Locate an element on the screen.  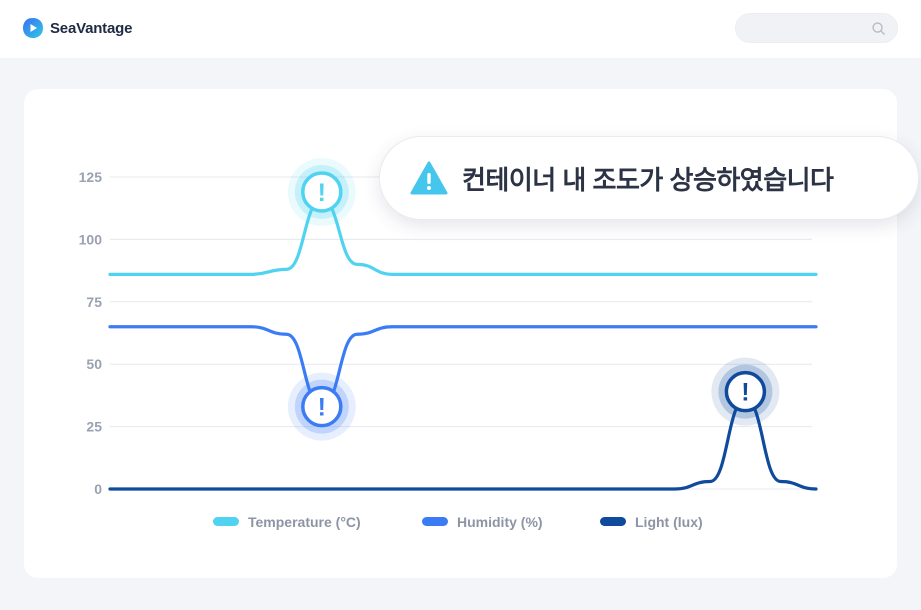
legend-item: Humidity (%) is located at coordinates (482, 522).